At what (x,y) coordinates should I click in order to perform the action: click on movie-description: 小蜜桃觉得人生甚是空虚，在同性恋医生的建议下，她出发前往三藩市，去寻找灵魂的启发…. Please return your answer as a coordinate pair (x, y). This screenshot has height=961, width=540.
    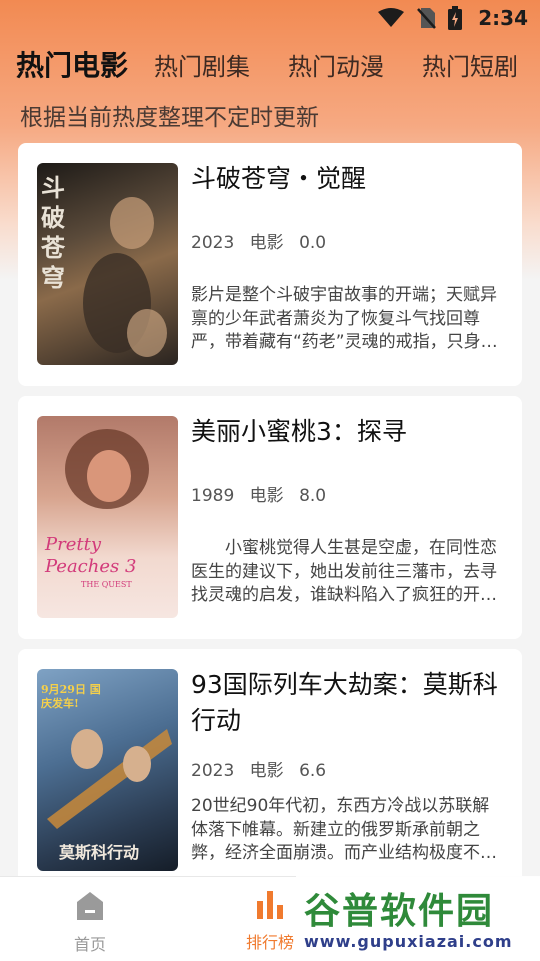
    Looking at the image, I should click on (344, 571).